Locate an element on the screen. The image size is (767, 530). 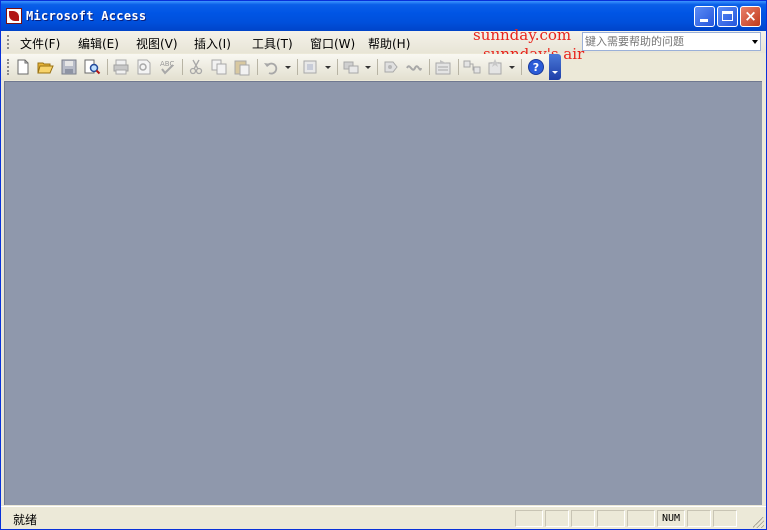
minimize-icon is located at coordinates (704, 20).